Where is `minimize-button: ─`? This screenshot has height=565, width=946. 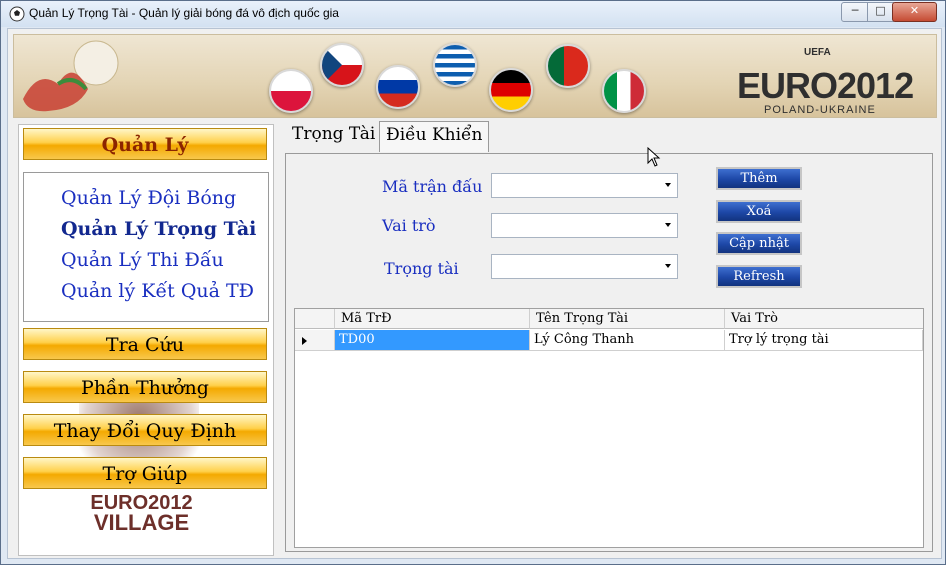
minimize-button: ─ is located at coordinates (855, 12).